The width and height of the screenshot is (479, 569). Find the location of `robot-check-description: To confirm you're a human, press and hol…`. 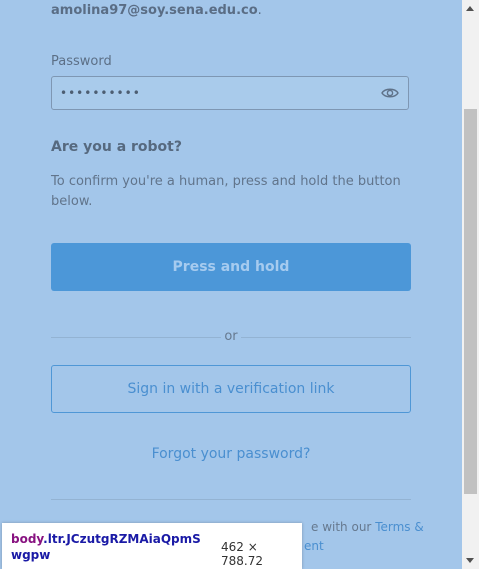

robot-check-description: To confirm you're a human, press and hol… is located at coordinates (226, 191).